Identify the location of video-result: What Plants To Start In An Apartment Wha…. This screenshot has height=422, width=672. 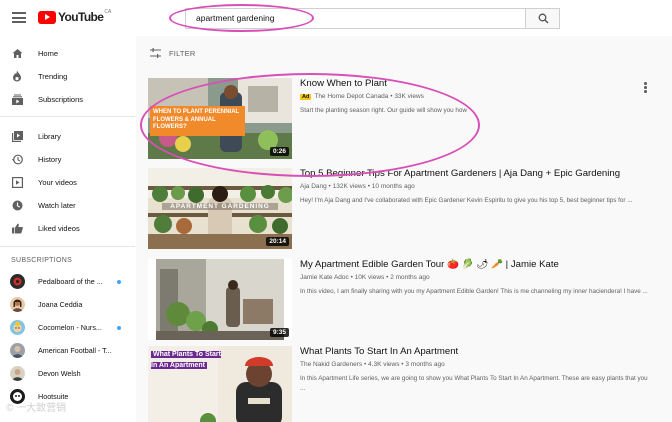
(403, 384).